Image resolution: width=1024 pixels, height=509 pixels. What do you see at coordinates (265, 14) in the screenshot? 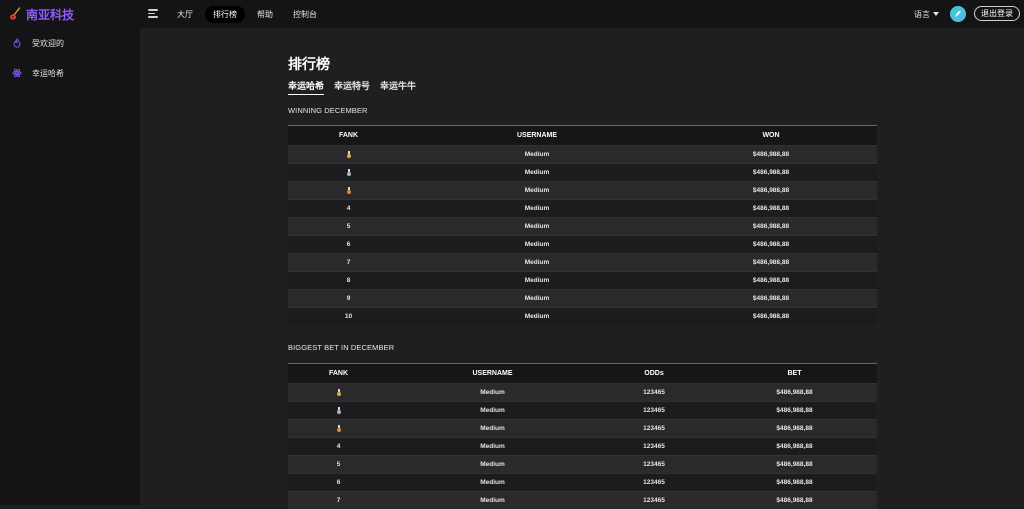
I see `nav-item-help: 帮助` at bounding box center [265, 14].